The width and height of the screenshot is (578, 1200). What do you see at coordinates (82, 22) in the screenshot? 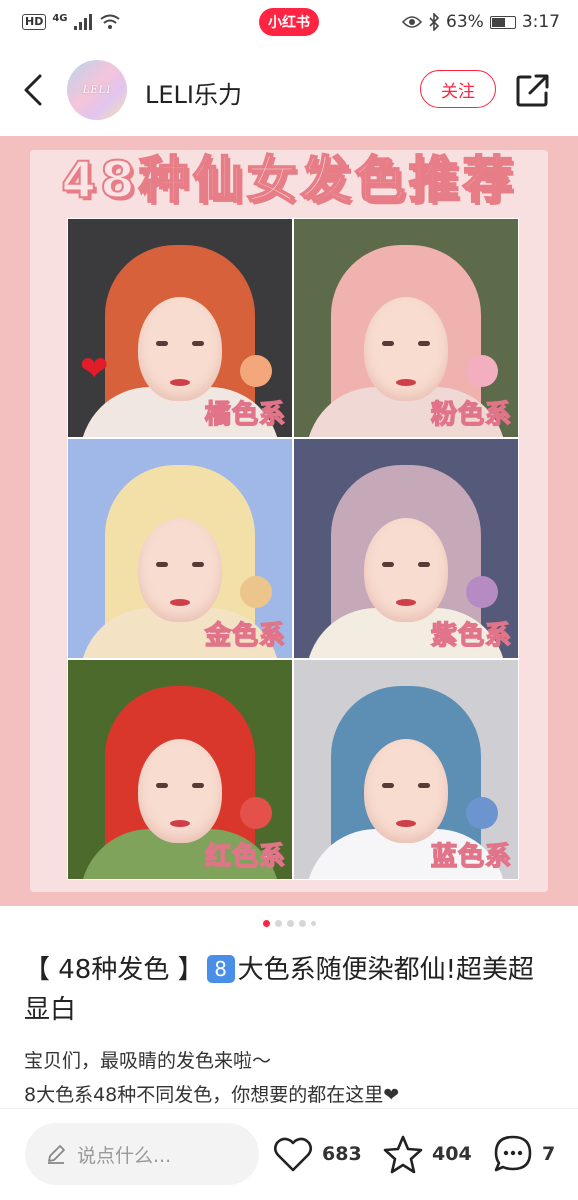
I see `signal-icon` at bounding box center [82, 22].